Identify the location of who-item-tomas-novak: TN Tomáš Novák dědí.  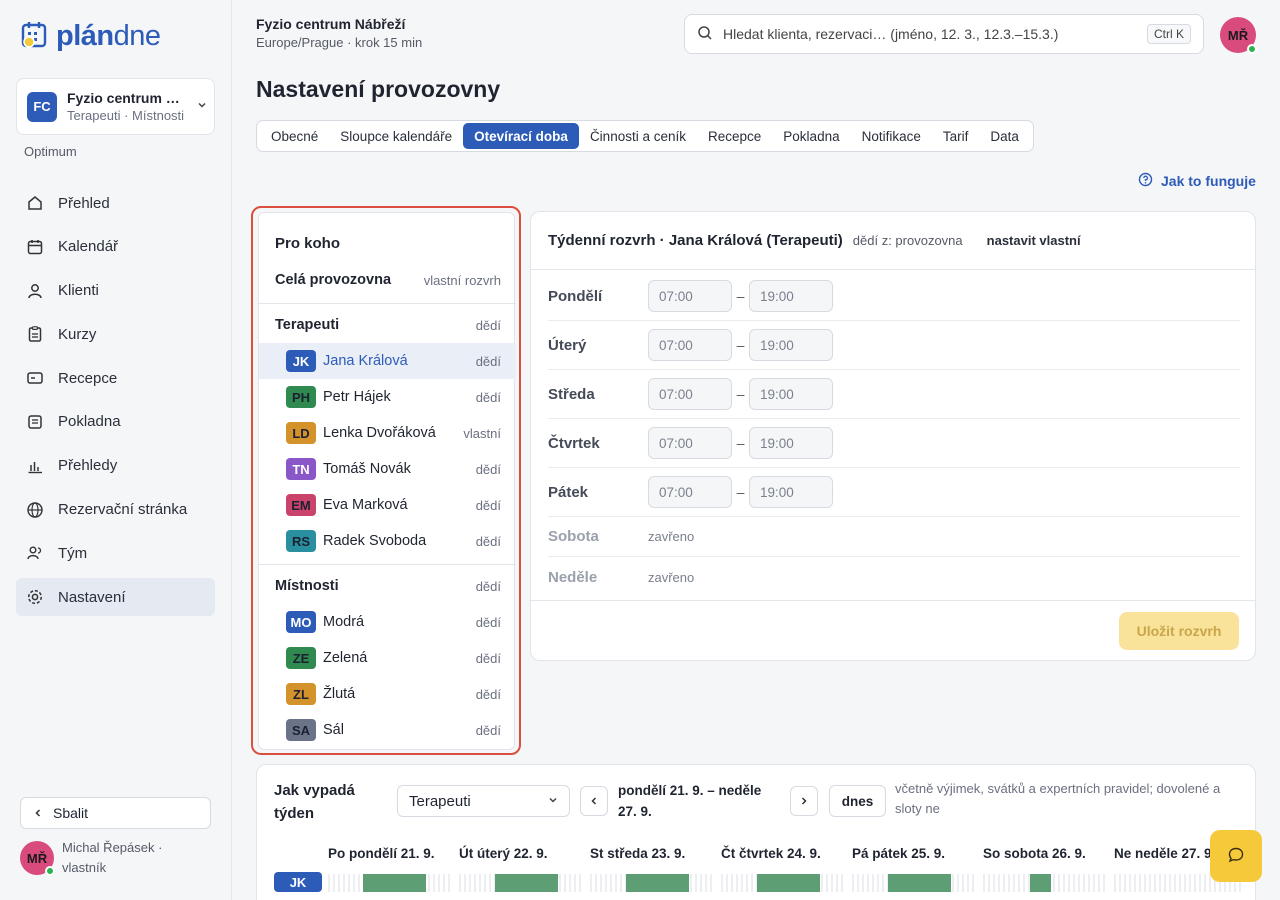
(387, 469).